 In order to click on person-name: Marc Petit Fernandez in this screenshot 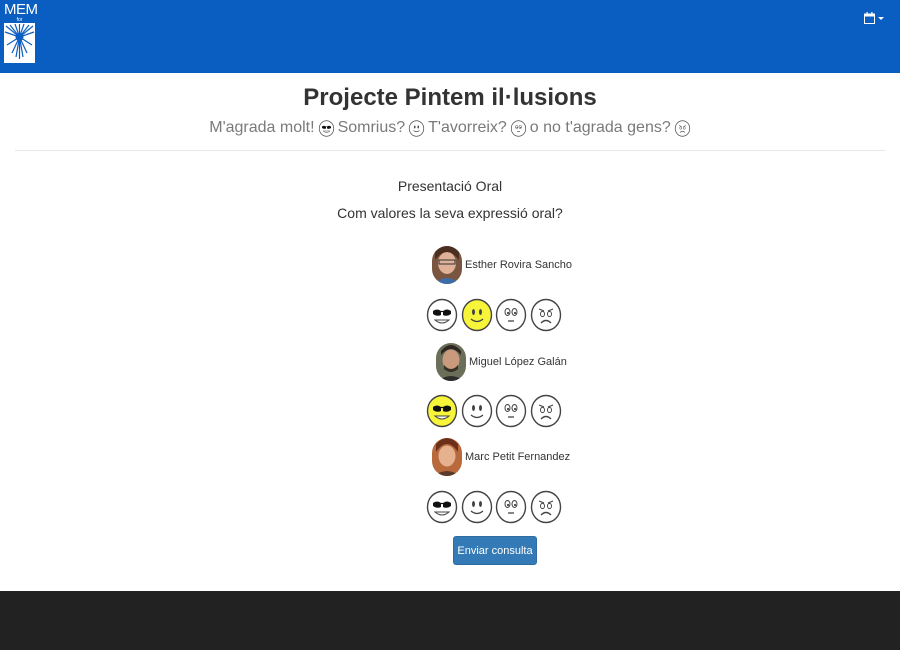, I will do `click(518, 457)`.